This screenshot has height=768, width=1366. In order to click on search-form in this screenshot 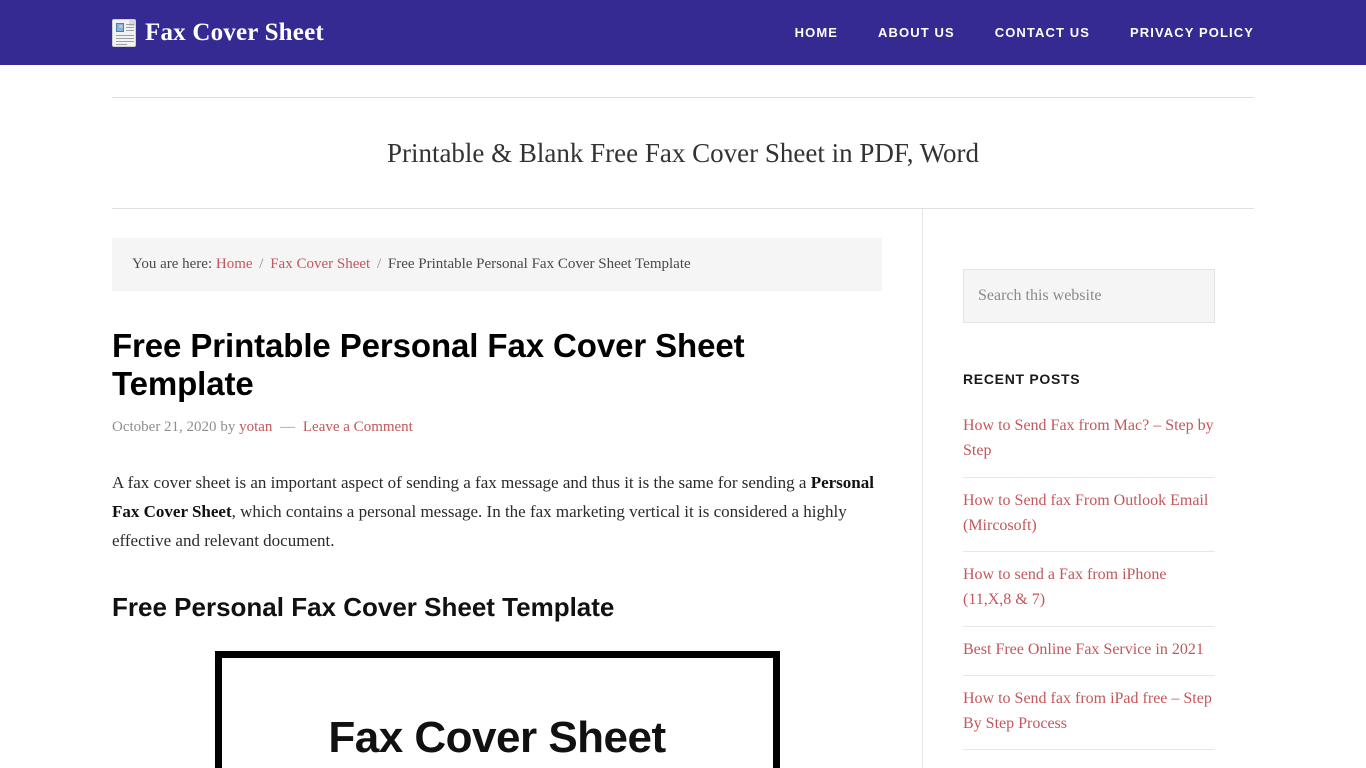, I will do `click(1108, 296)`.